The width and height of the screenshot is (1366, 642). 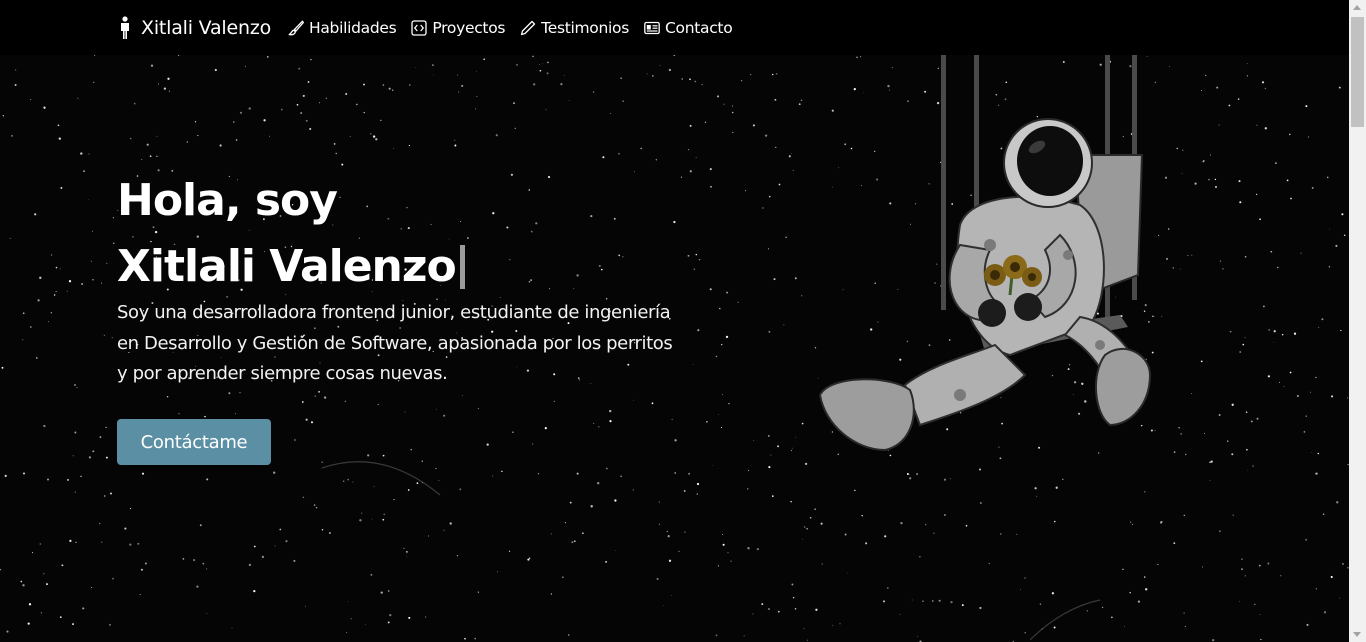 I want to click on nav-link-proyectos: Proyectos, so click(x=458, y=28).